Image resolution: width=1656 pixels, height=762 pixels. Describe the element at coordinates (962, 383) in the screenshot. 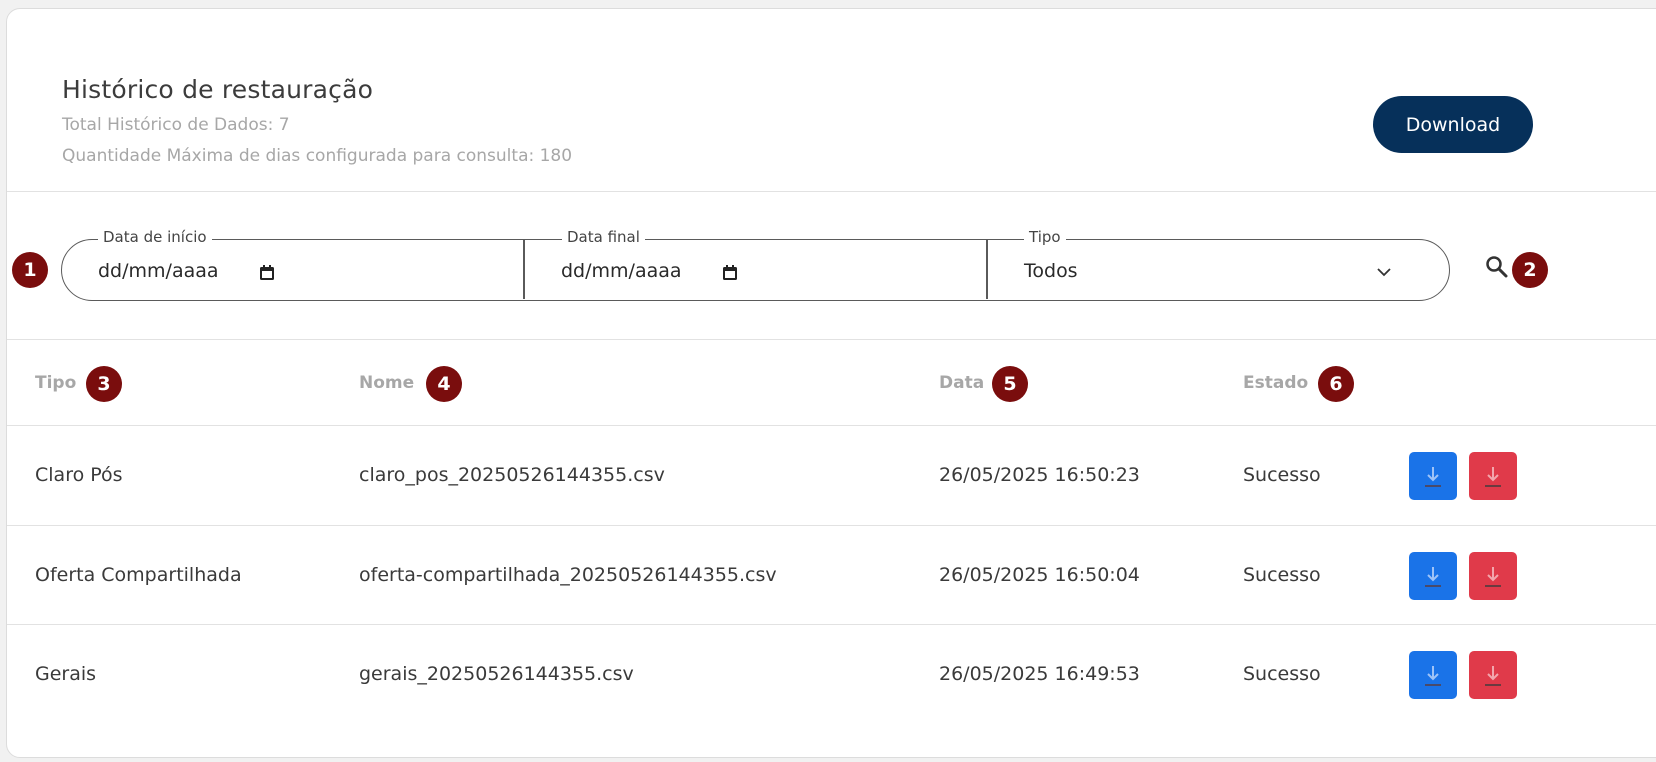

I see `column-header-data: Data` at that location.